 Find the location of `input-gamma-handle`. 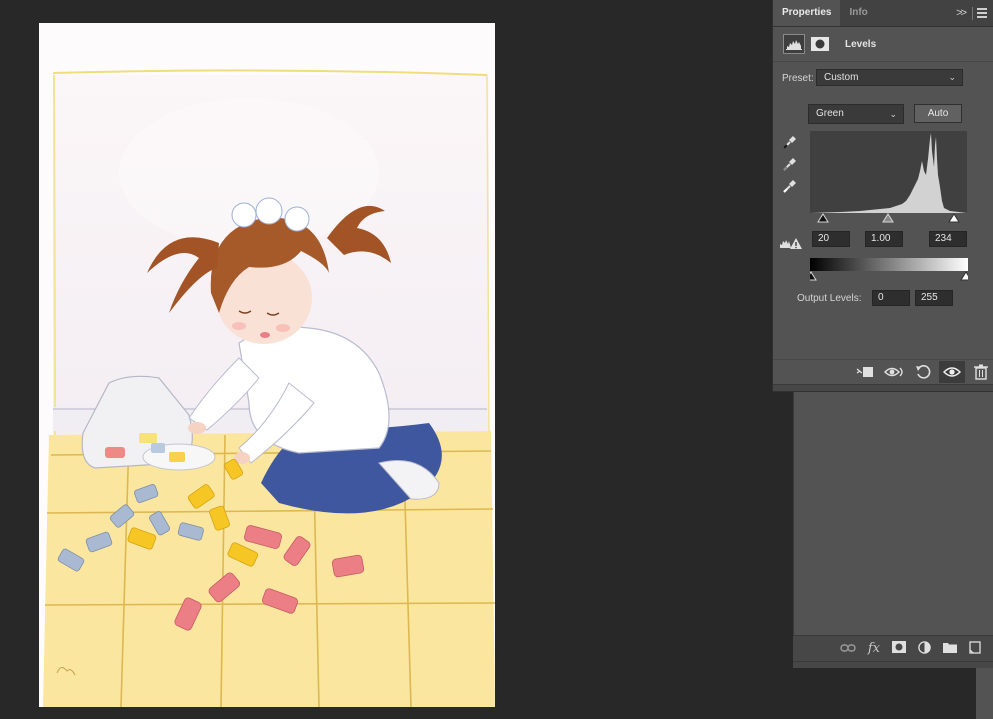

input-gamma-handle is located at coordinates (888, 218).